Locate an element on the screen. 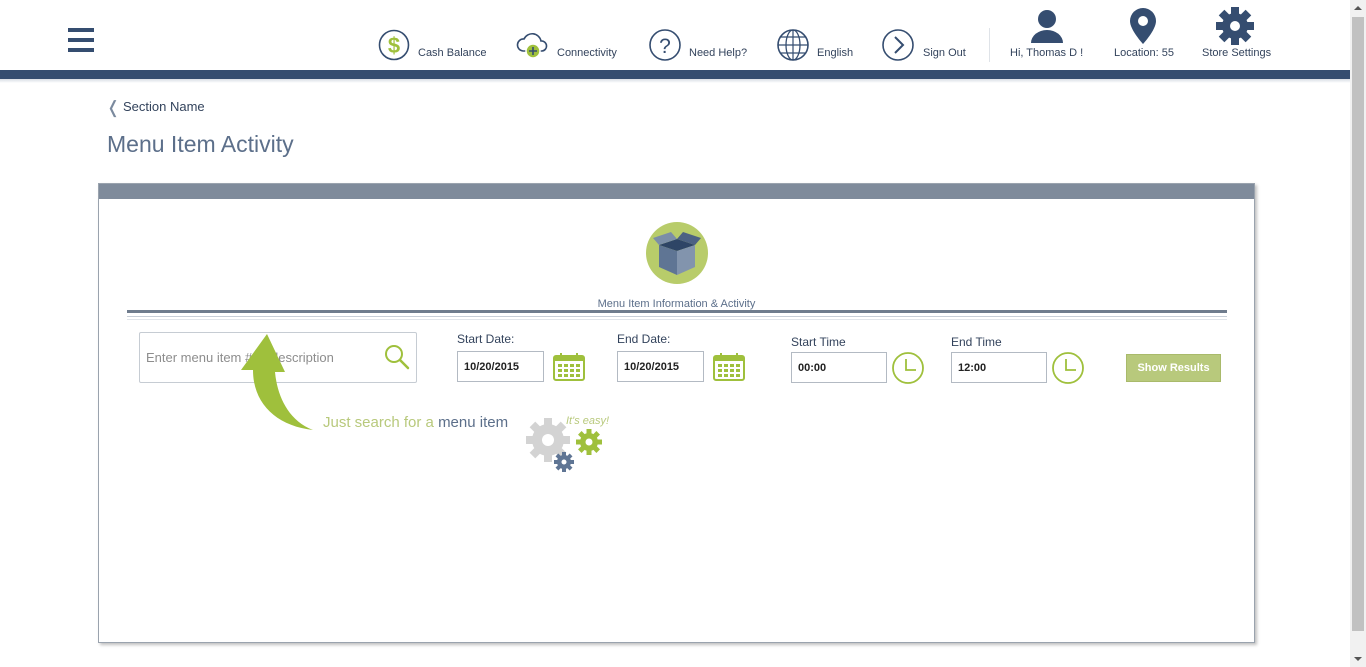  search-hint: Just search for a menu item is located at coordinates (415, 422).